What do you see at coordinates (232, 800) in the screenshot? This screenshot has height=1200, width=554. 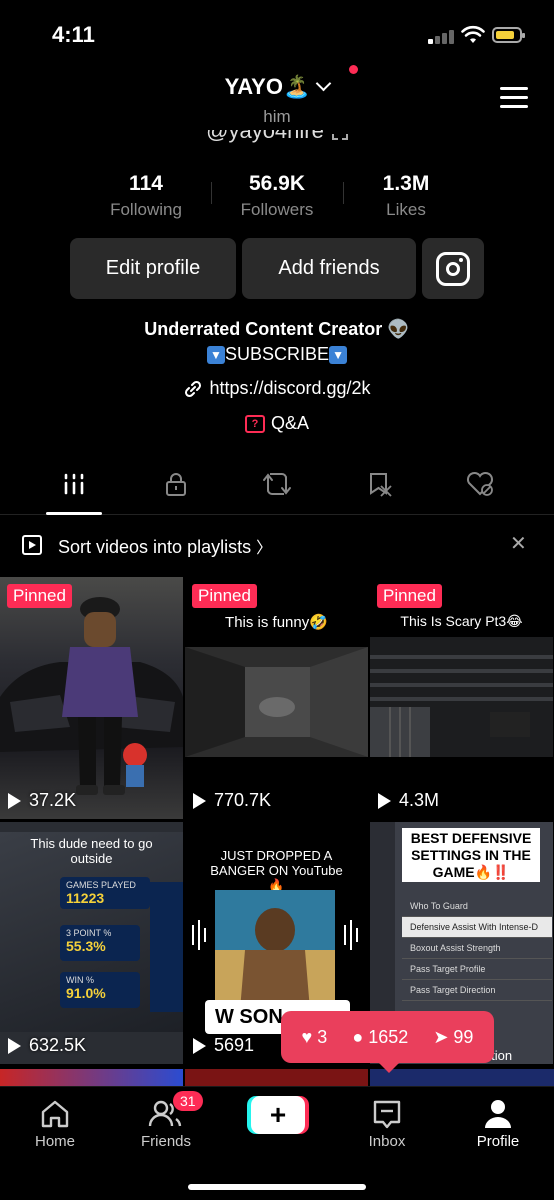 I see `view-count: 770.7K` at bounding box center [232, 800].